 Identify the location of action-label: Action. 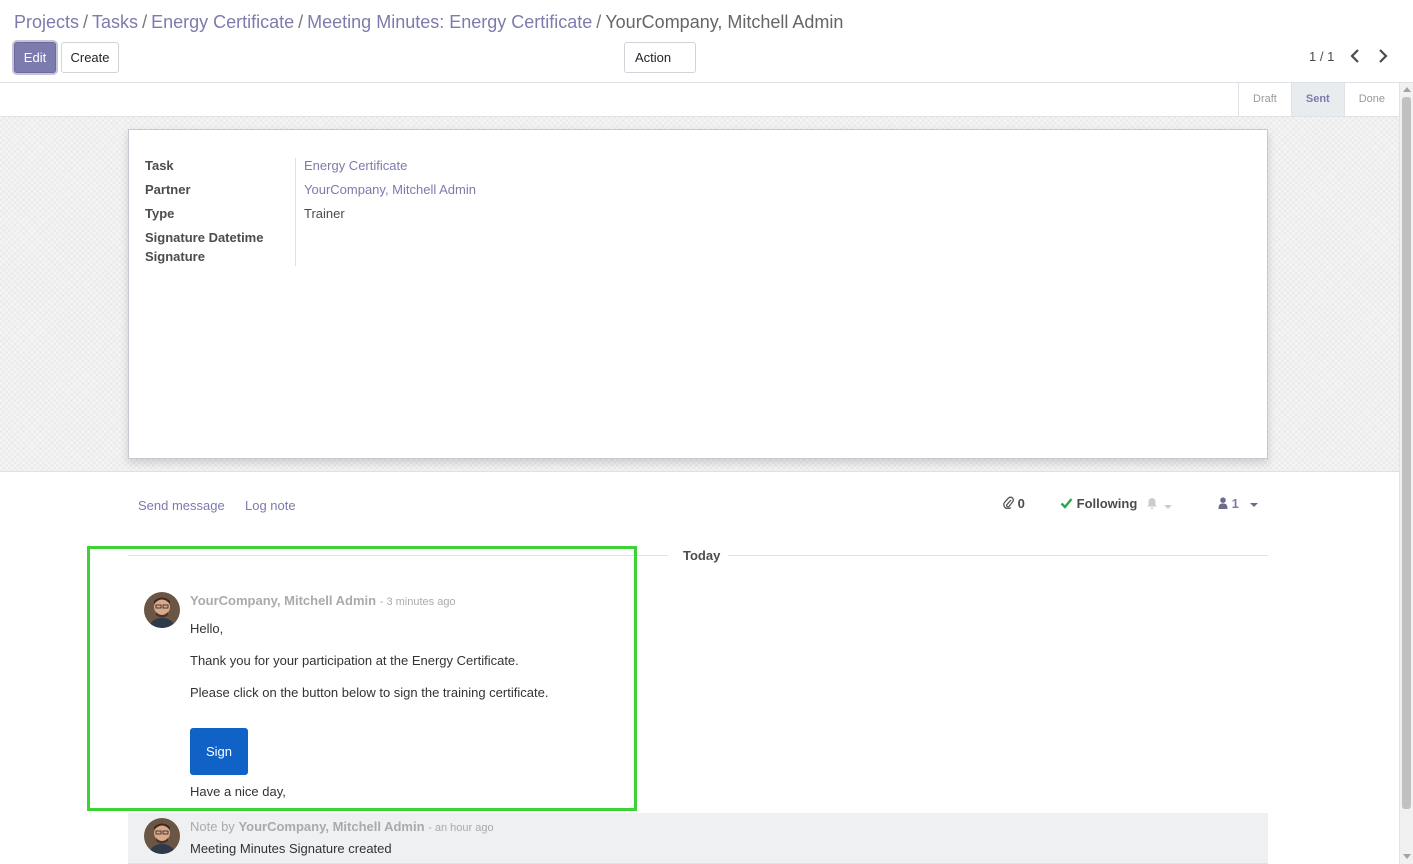
(653, 57).